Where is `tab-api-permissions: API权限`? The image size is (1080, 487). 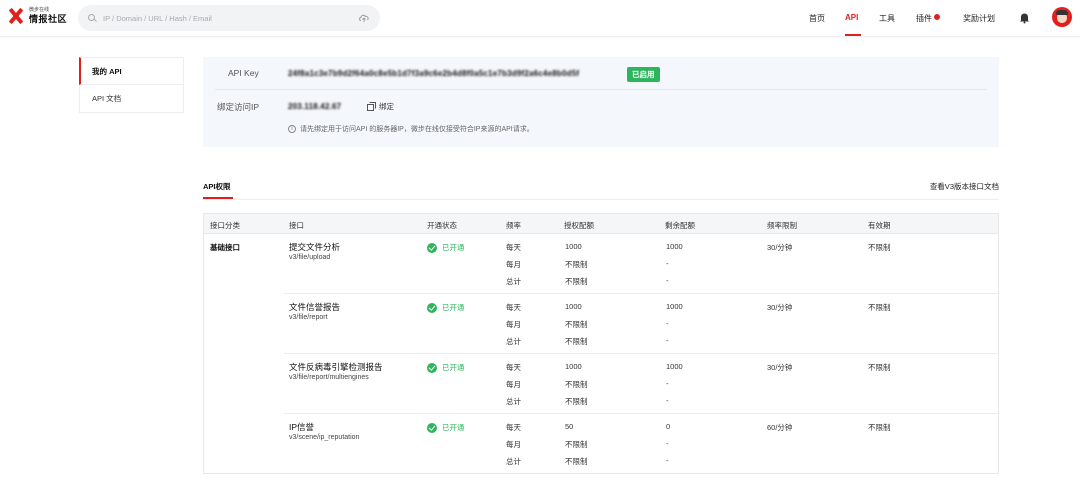 tab-api-permissions: API权限 is located at coordinates (217, 186).